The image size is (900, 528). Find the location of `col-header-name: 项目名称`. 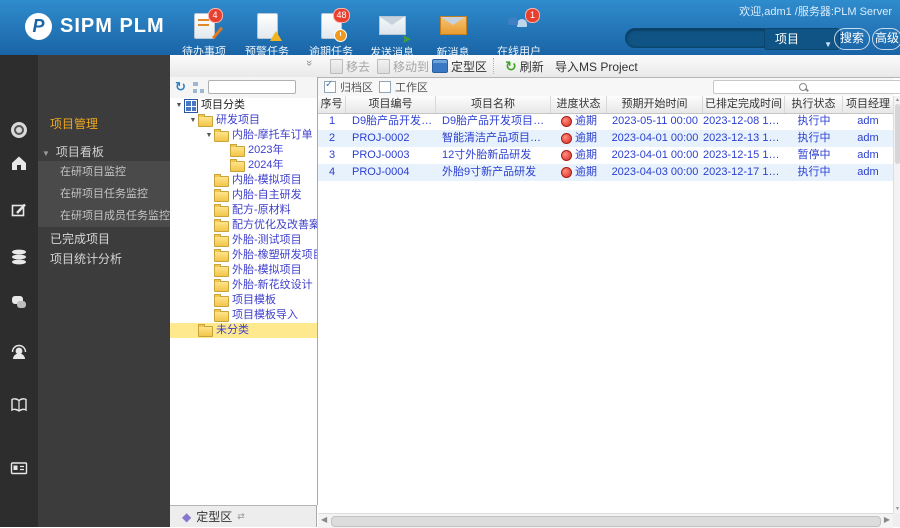

col-header-name: 项目名称 is located at coordinates (493, 104).